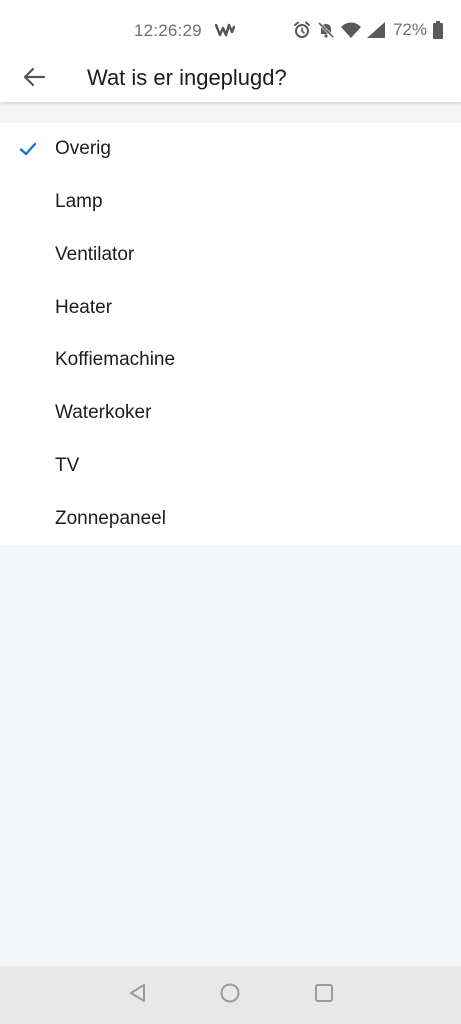 Image resolution: width=461 pixels, height=1024 pixels. I want to click on status-time: 12:26:29, so click(168, 30).